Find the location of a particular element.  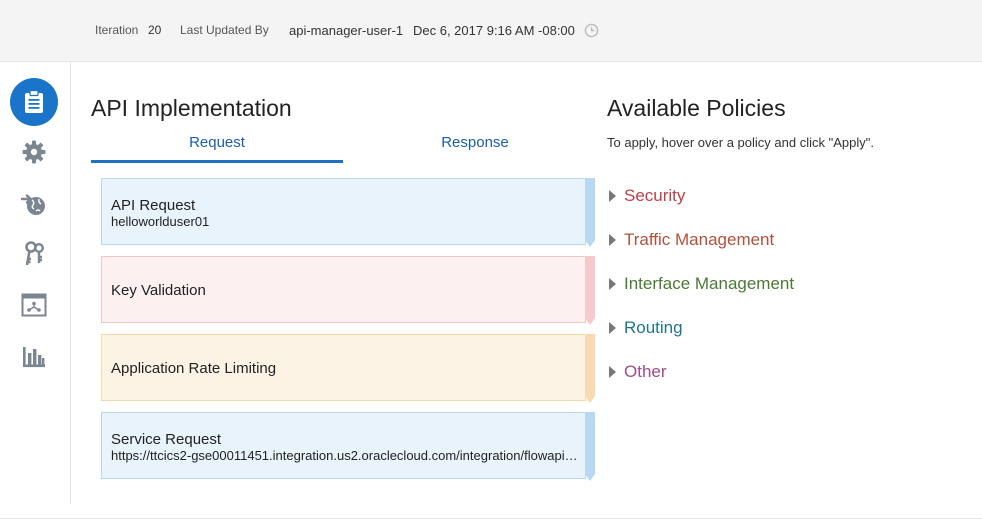

policy-group-label: Interface Management is located at coordinates (709, 283).